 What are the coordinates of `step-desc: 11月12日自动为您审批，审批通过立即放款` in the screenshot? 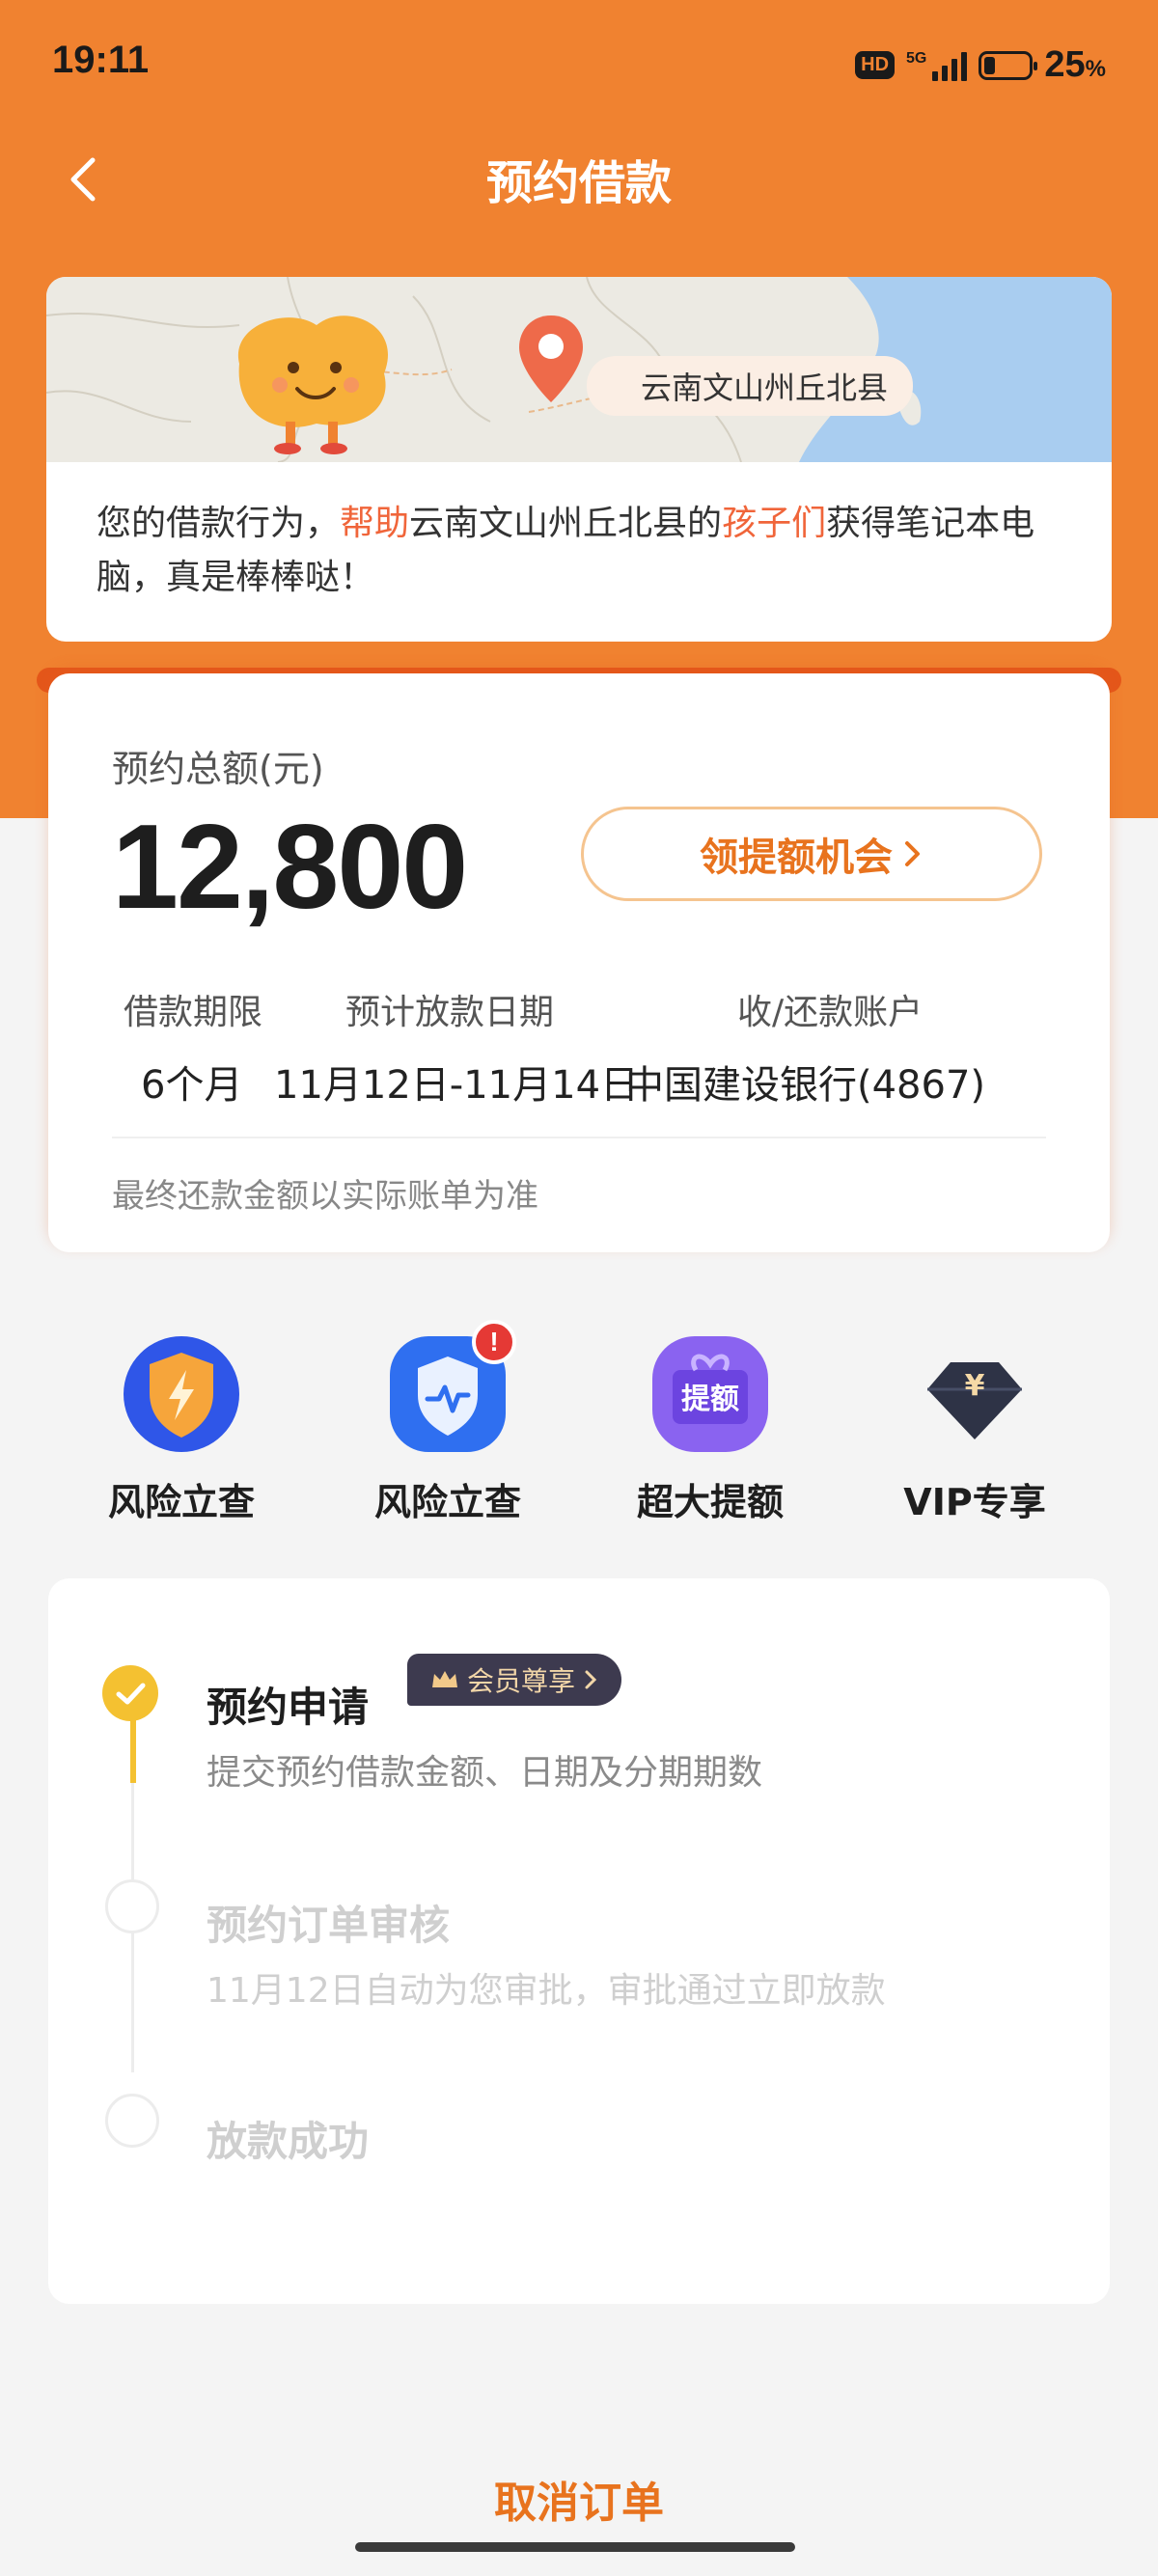 It's located at (546, 1991).